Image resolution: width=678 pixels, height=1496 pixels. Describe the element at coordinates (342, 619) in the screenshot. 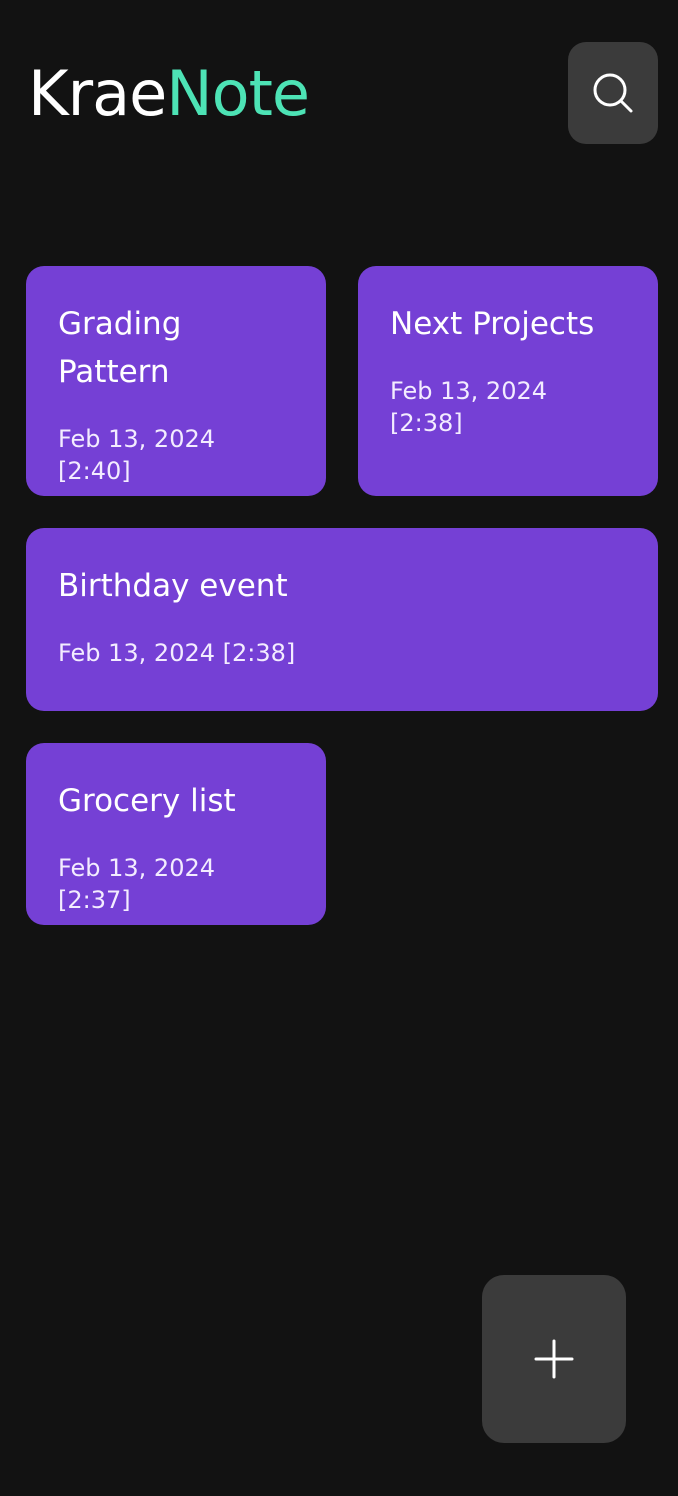

I see `note-card: Birthday event Feb 13, 2024 [2:38]` at that location.